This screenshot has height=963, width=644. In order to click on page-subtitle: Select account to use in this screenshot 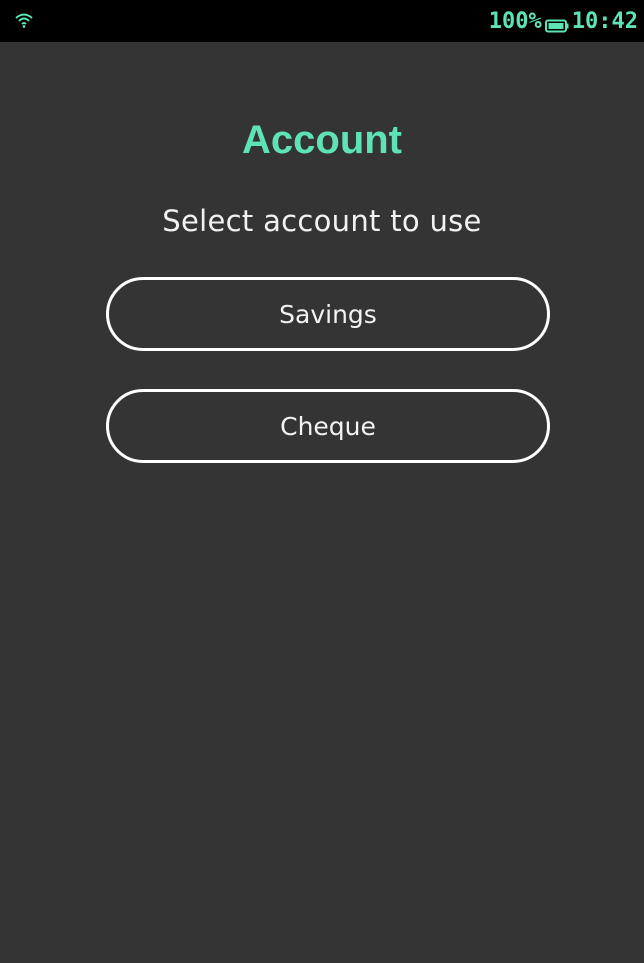, I will do `click(322, 221)`.